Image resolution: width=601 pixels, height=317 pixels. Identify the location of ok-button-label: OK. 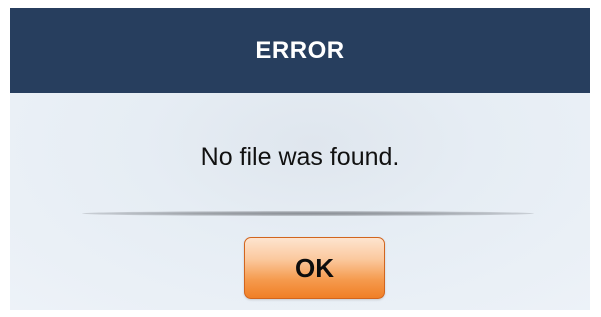
(314, 267).